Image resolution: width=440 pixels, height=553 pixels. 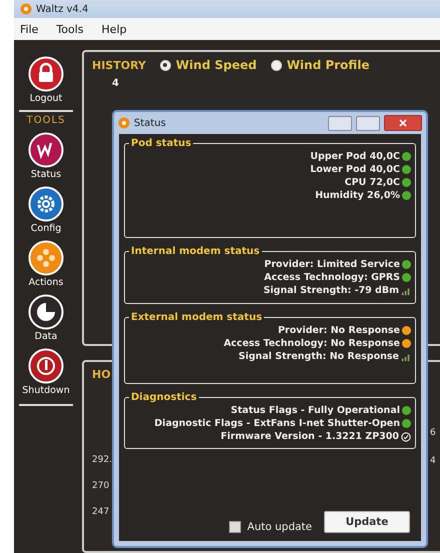 What do you see at coordinates (161, 143) in the screenshot?
I see `group-title: Pod status` at bounding box center [161, 143].